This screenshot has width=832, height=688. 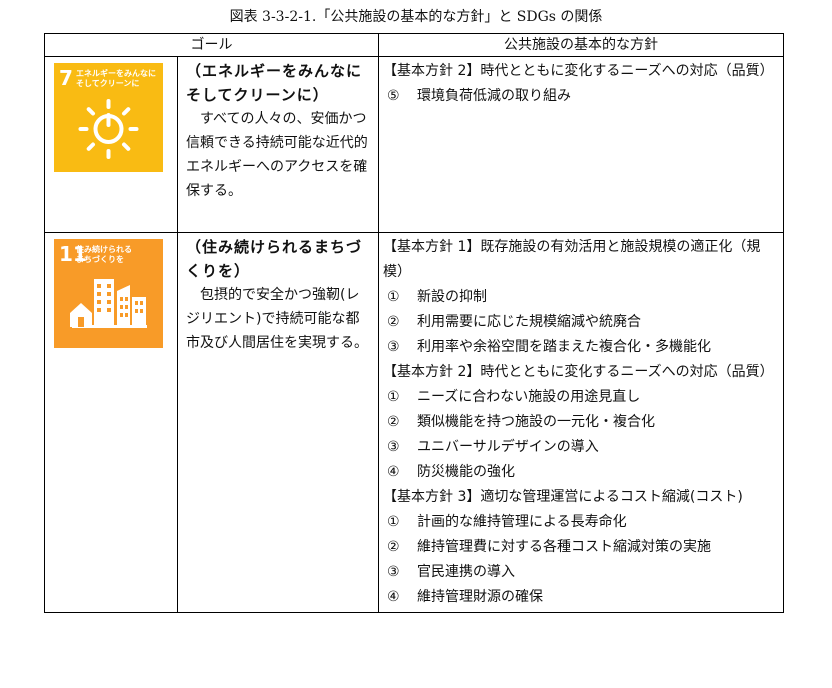 I want to click on list-item: ④ 維持管理財源の確保, so click(x=465, y=597).